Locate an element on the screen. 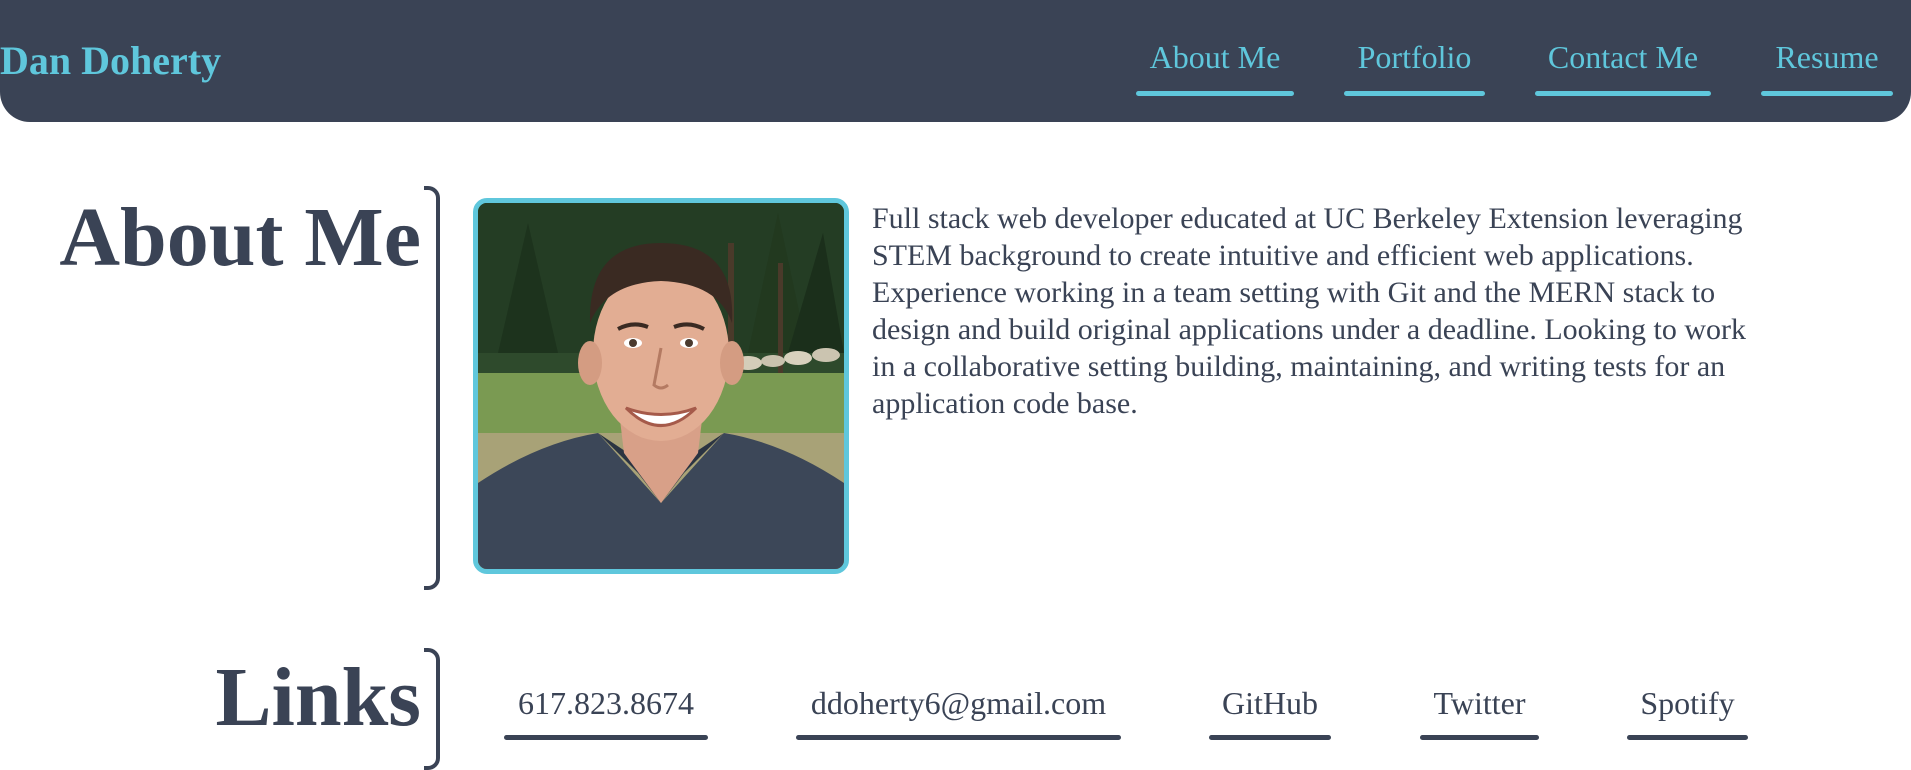 The image size is (1911, 770). link-spotify: Spotify is located at coordinates (1687, 712).